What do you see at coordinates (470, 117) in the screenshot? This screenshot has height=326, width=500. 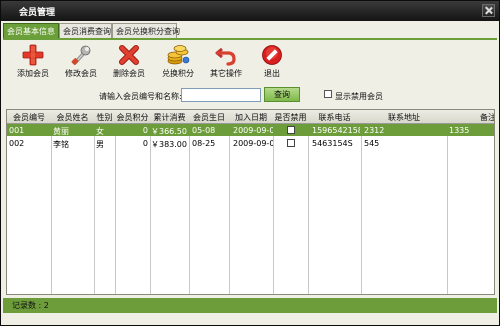 I see `column-header: 备注` at bounding box center [470, 117].